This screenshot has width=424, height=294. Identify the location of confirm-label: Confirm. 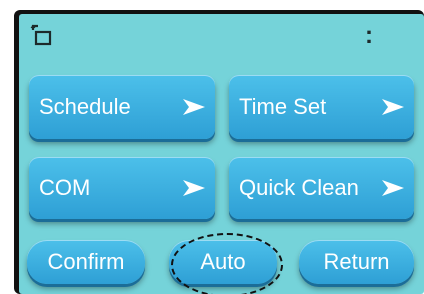
(86, 261).